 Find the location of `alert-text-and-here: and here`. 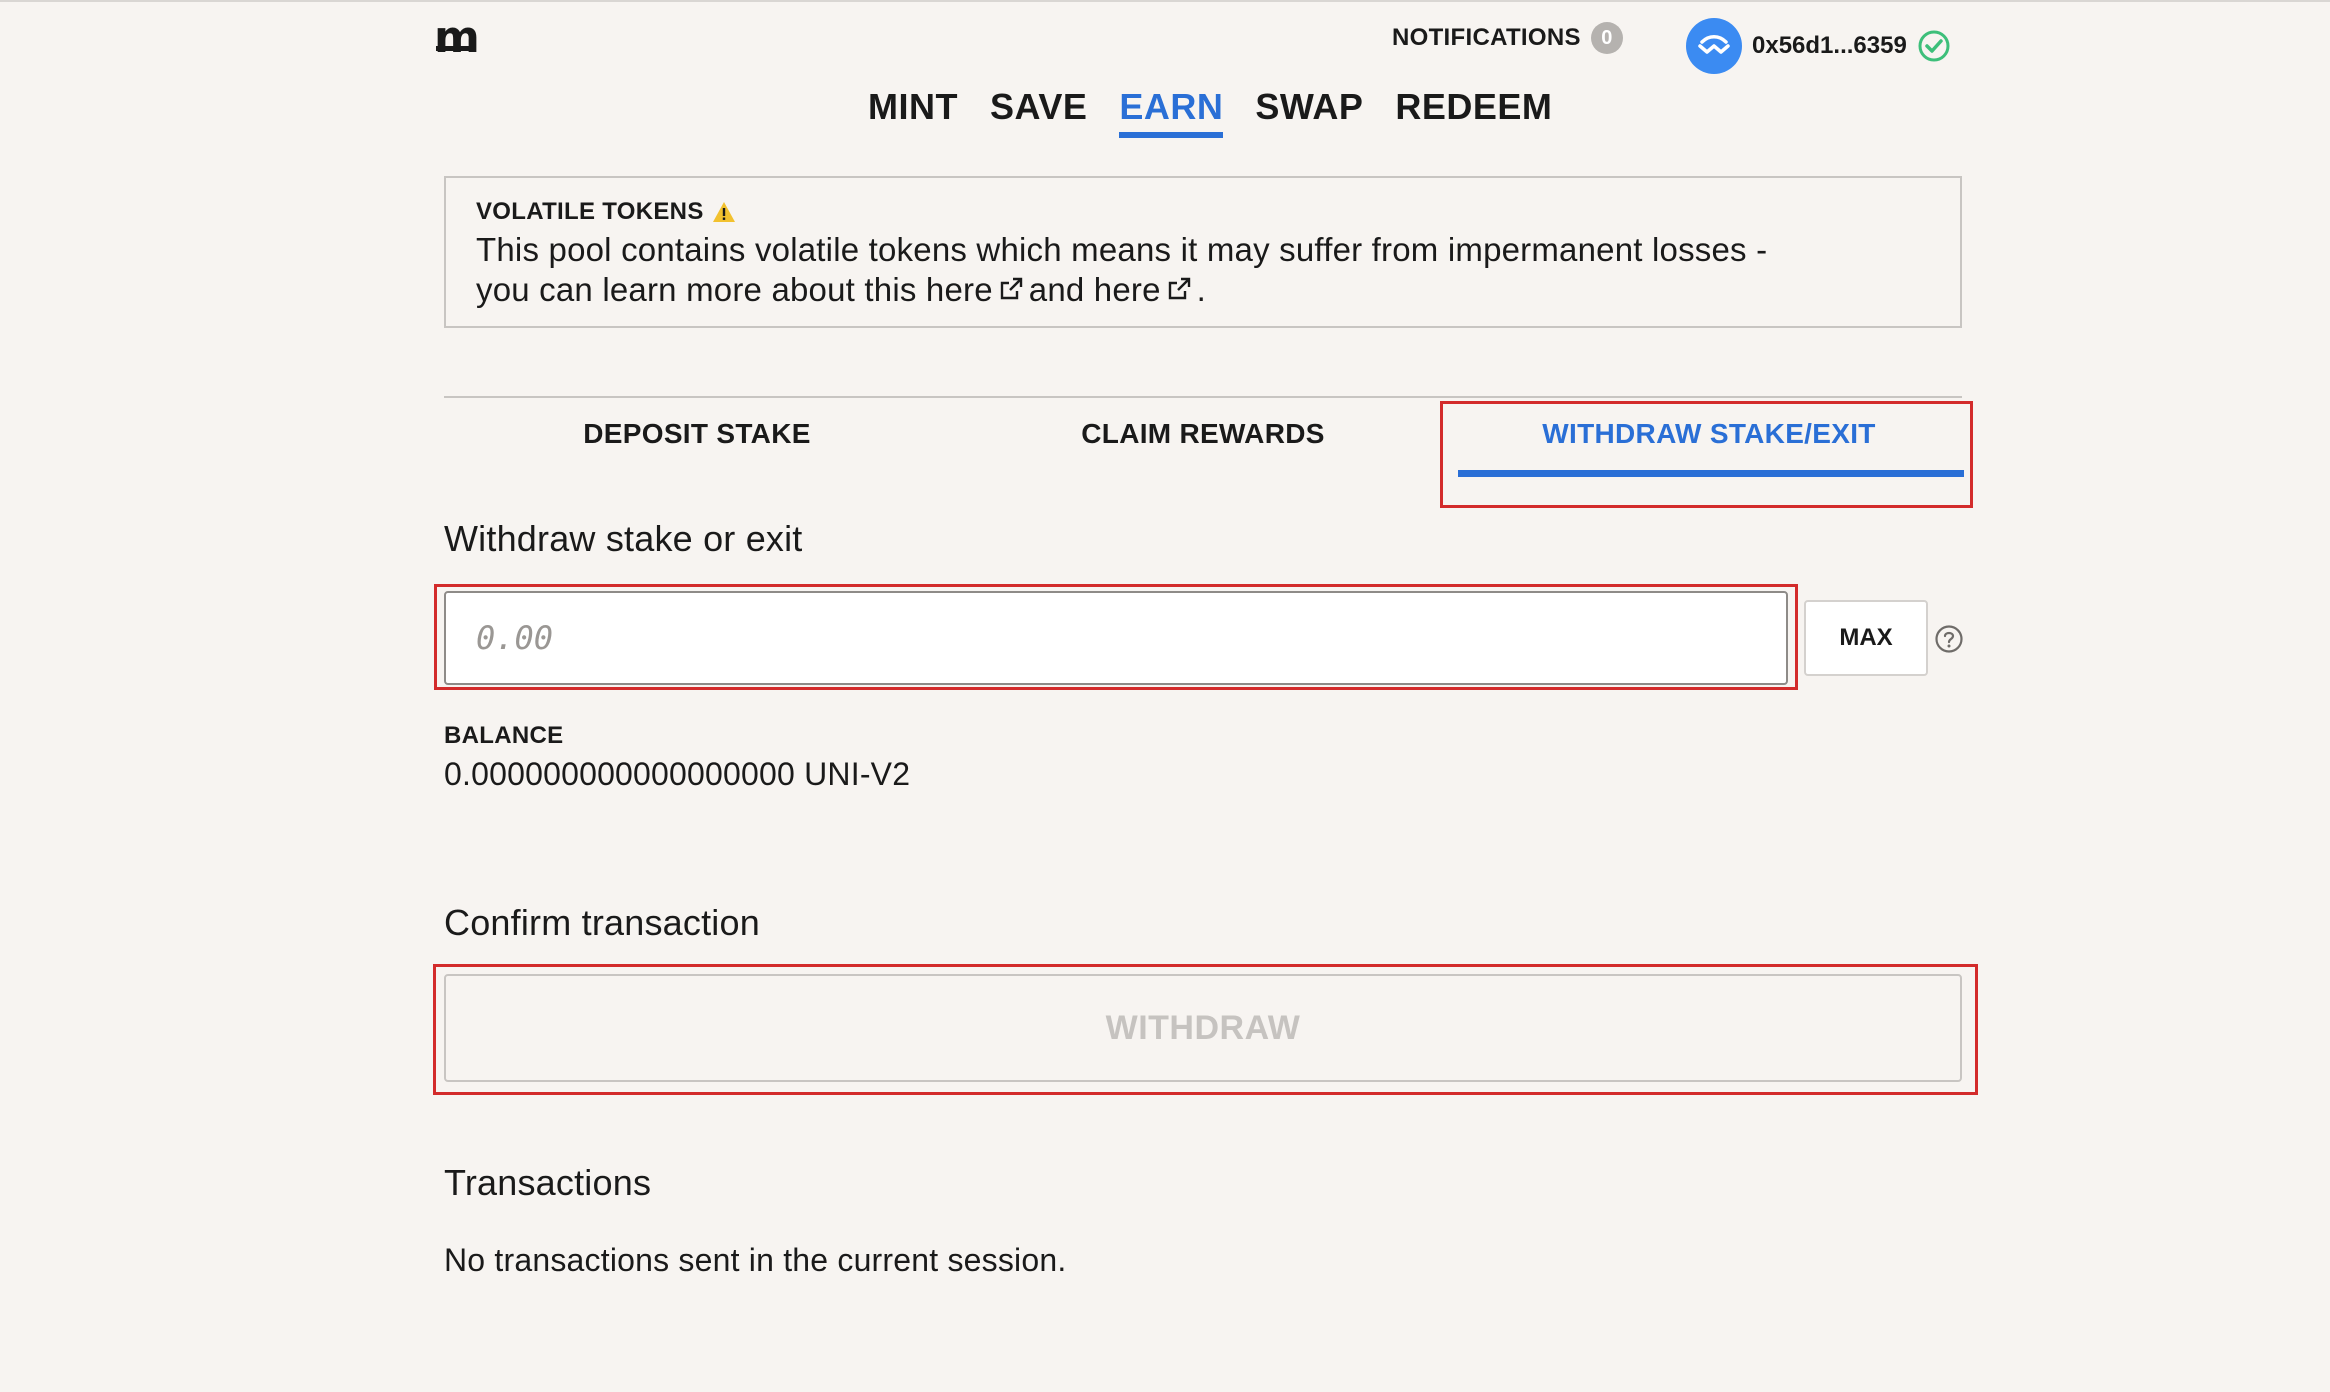

alert-text-and-here: and here is located at coordinates (1094, 289).